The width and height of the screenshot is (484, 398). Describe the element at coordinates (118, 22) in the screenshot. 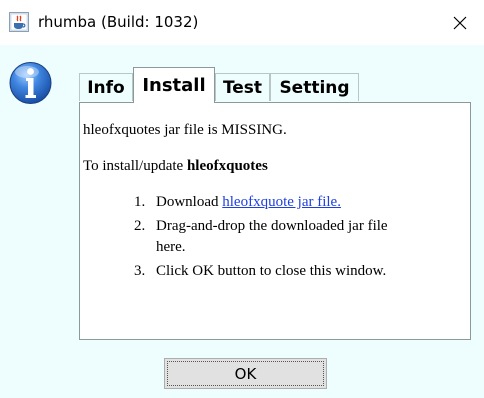

I see `window-title: rhumba (Build: 1032)` at that location.